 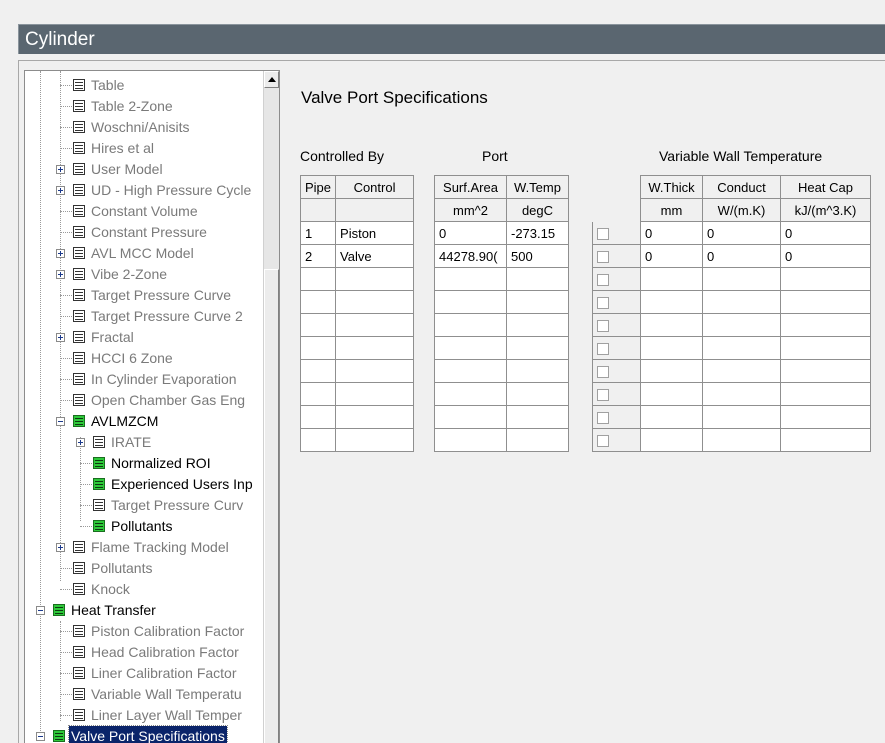 What do you see at coordinates (318, 233) in the screenshot?
I see `pipe-cell: 1` at bounding box center [318, 233].